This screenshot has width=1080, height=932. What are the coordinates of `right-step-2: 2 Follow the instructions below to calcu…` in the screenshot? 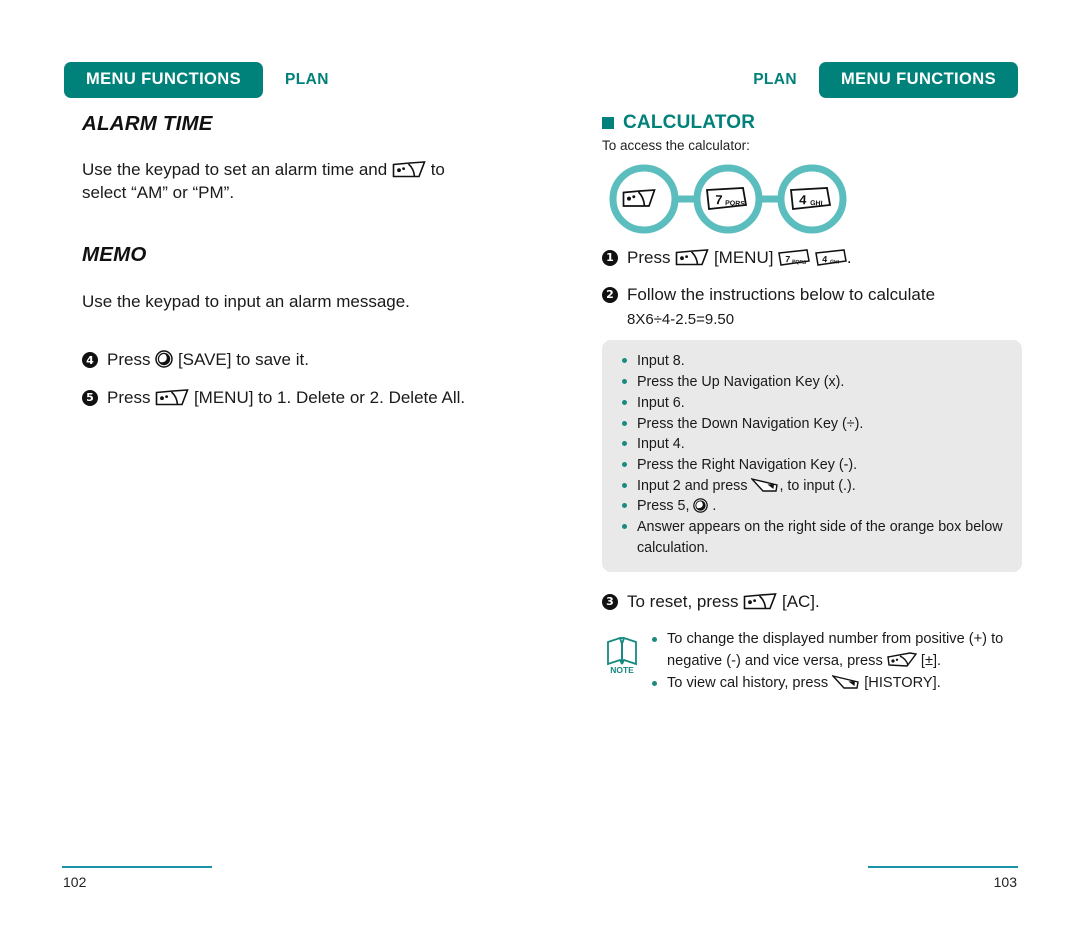 It's located at (812, 307).